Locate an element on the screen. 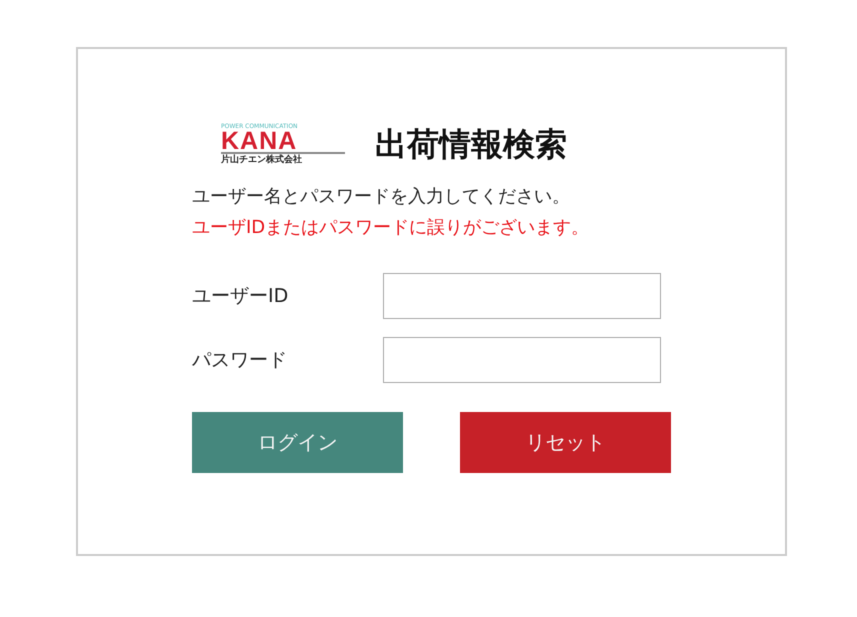  field-label: ユーザーID is located at coordinates (241, 296).